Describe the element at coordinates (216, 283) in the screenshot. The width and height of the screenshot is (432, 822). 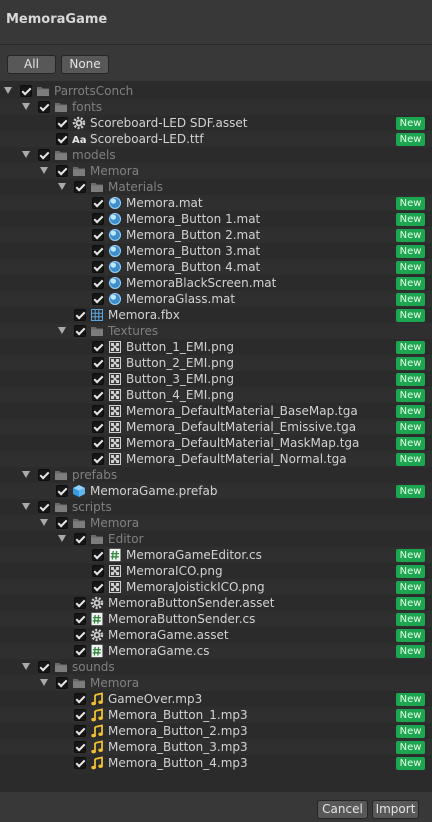
I see `tree-asset-row: MemoraBlackScreen.mat New` at that location.